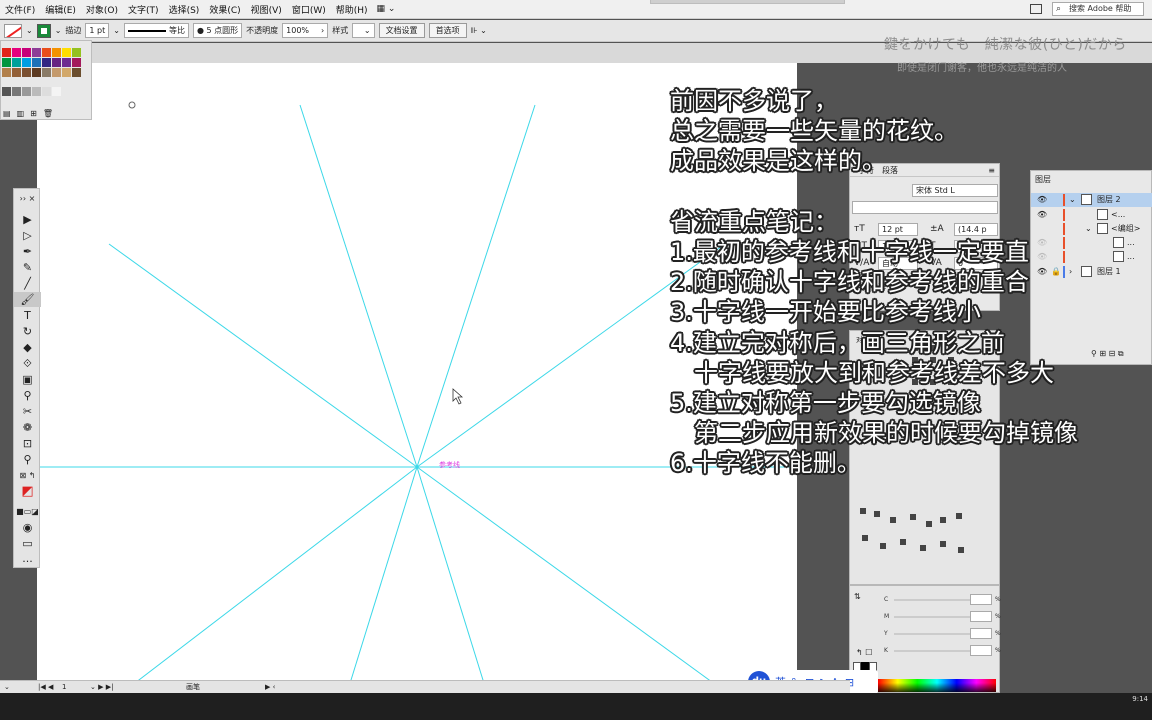  Describe the element at coordinates (309, 9) in the screenshot. I see `menu-window: 窗口(W)` at that location.